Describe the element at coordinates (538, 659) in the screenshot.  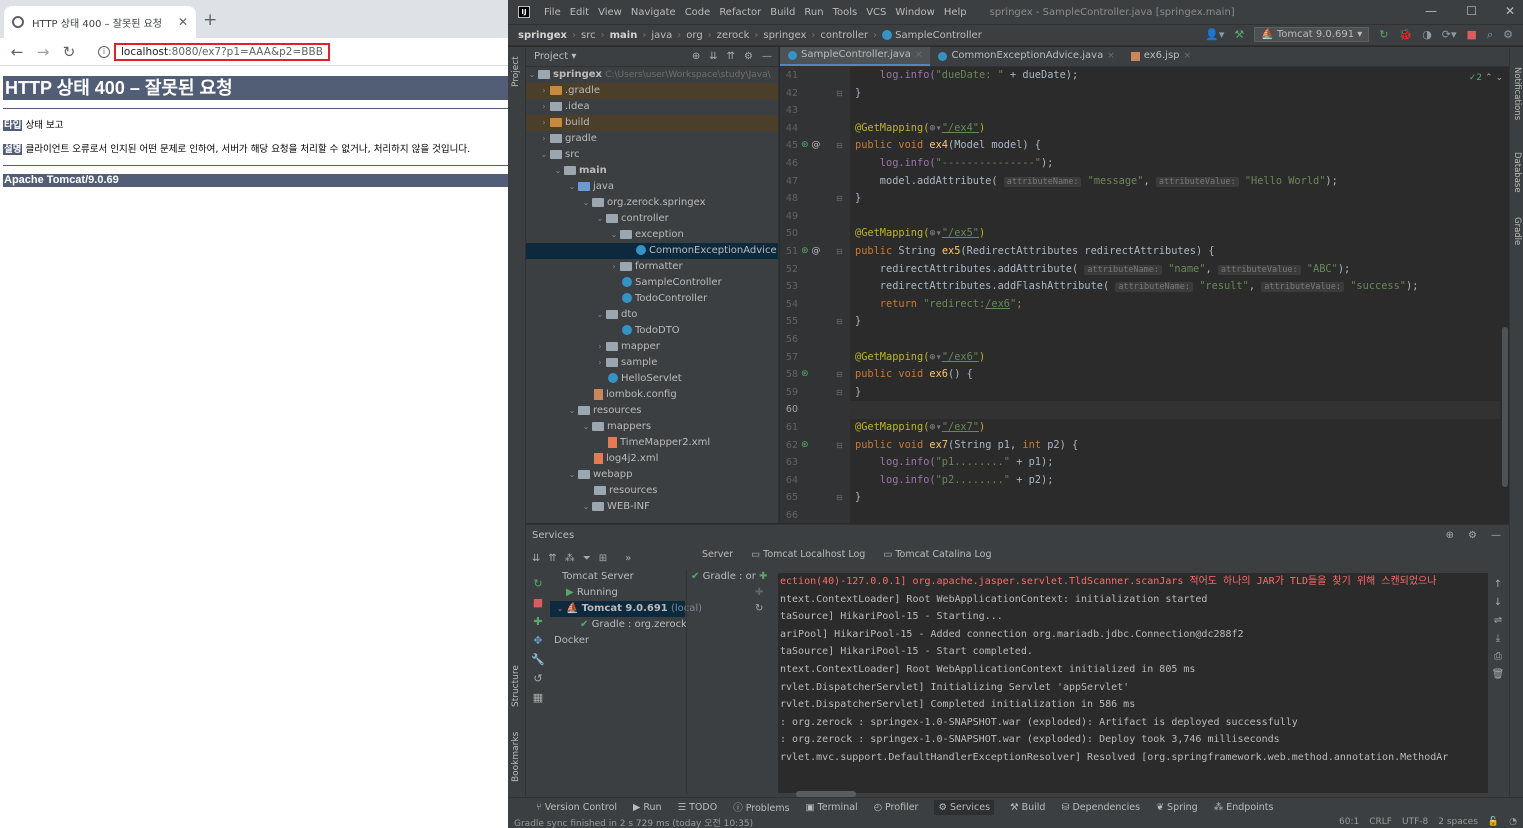
I see `wrench-icon: 🔧` at that location.